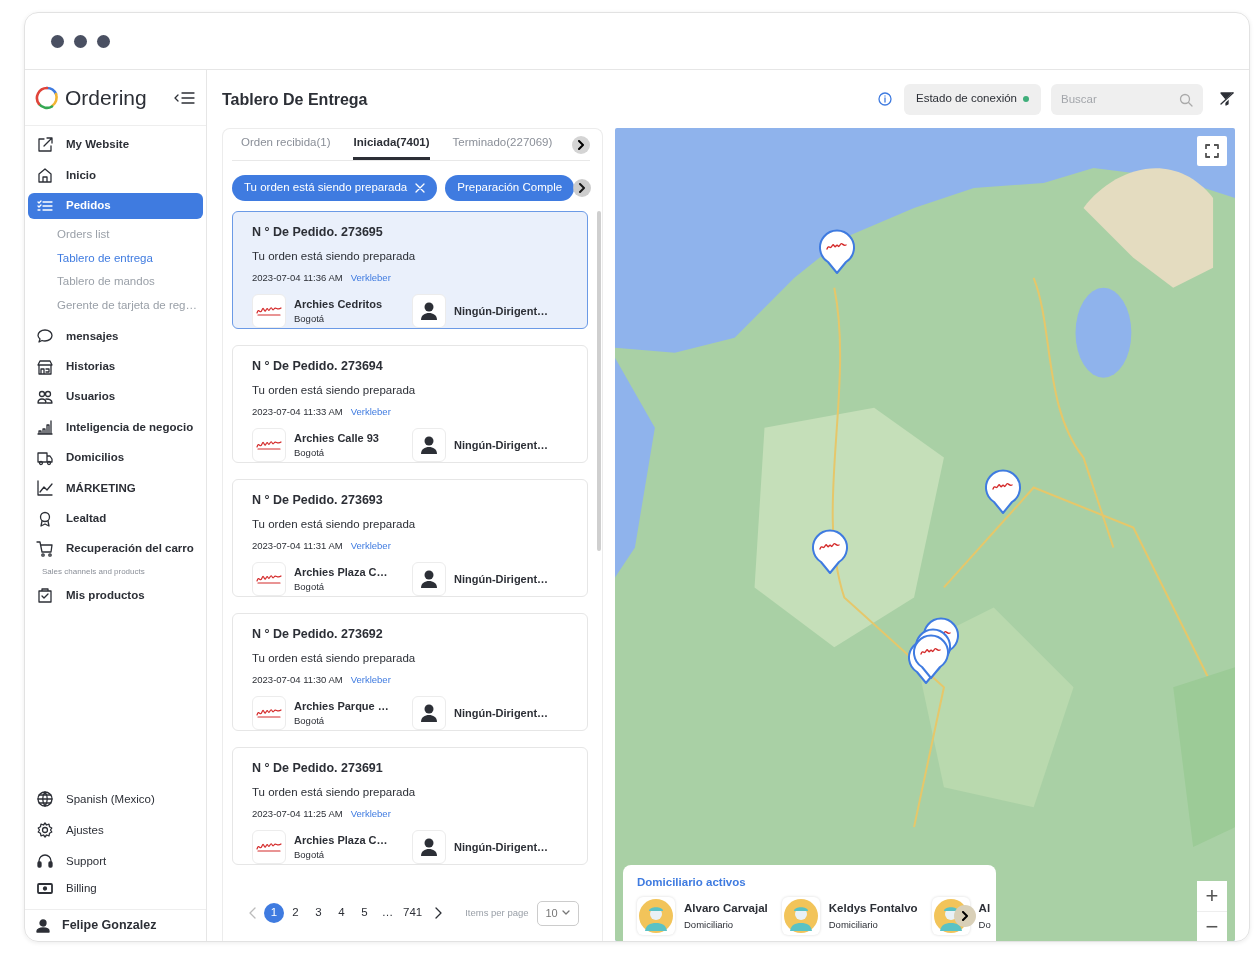 The image size is (1254, 970). I want to click on sidebar-item: Historias, so click(115, 366).